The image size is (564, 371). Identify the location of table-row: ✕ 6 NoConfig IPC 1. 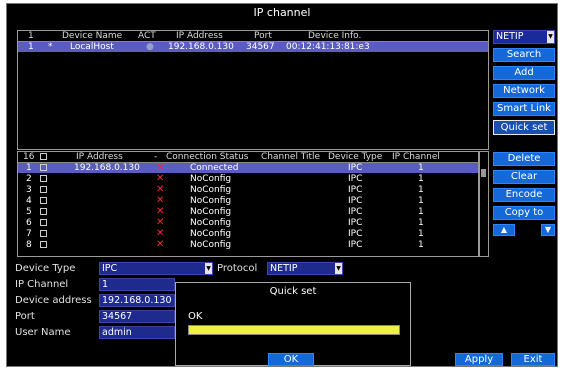
(248, 223).